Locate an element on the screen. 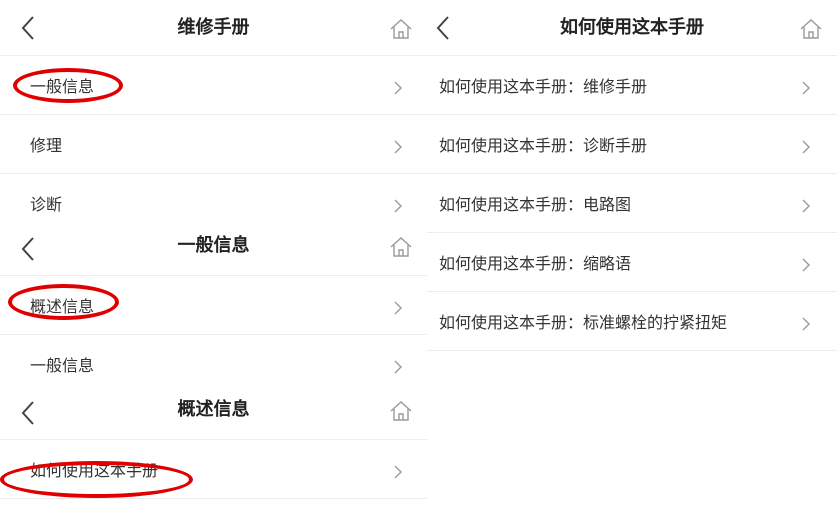 The height and width of the screenshot is (520, 837). list-item: 修理 is located at coordinates (213, 144).